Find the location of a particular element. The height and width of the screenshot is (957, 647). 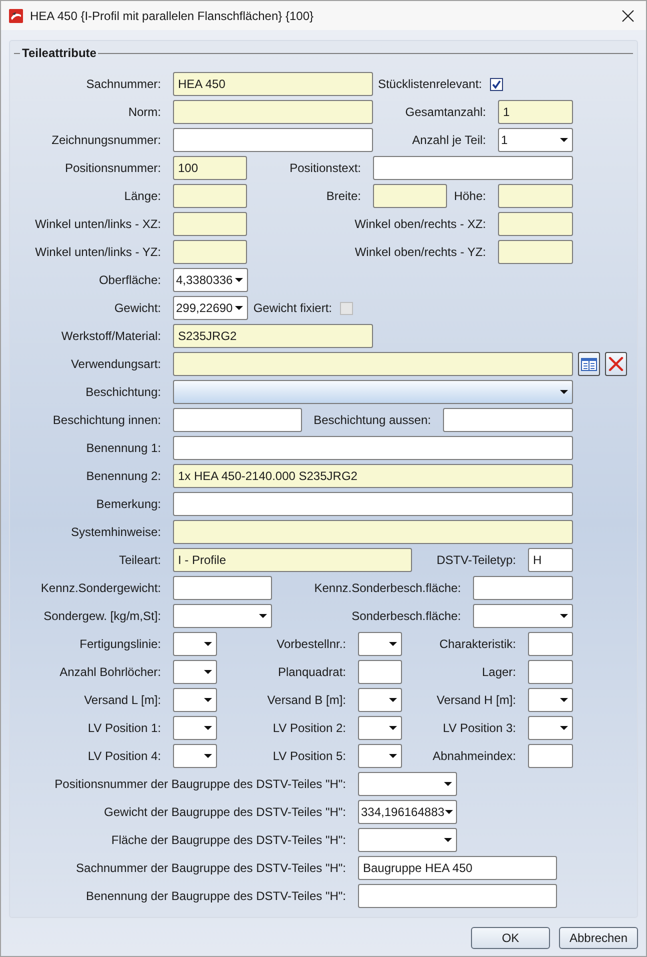

clear-button is located at coordinates (616, 364).